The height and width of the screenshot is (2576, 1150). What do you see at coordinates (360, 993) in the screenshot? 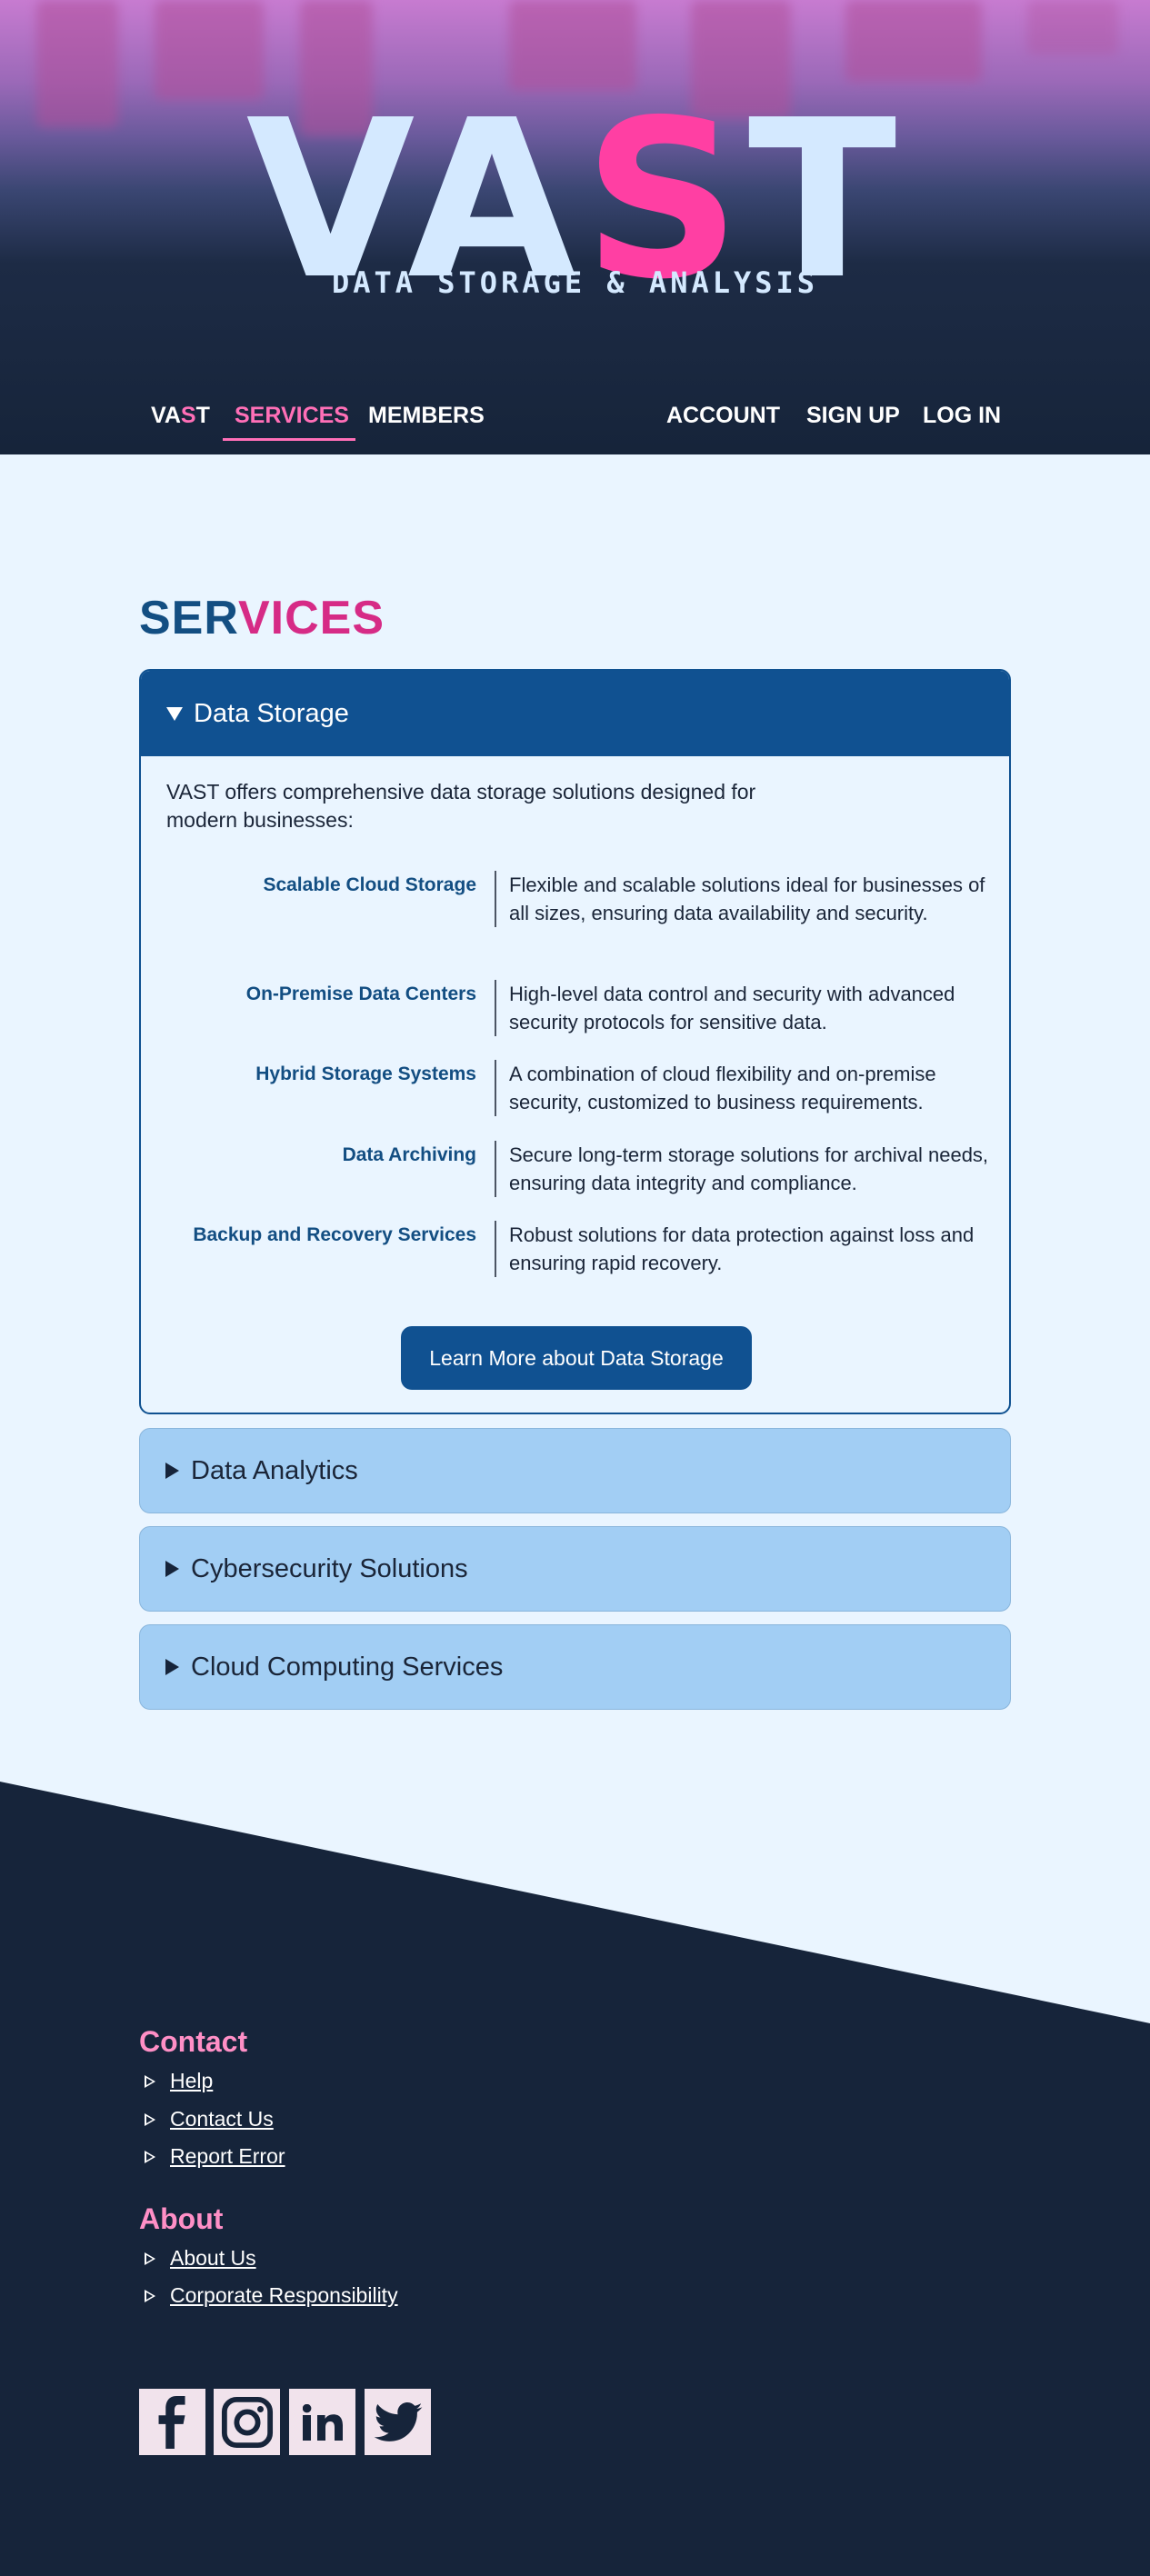
I see `definition-term: On-Premise Data Centers` at bounding box center [360, 993].